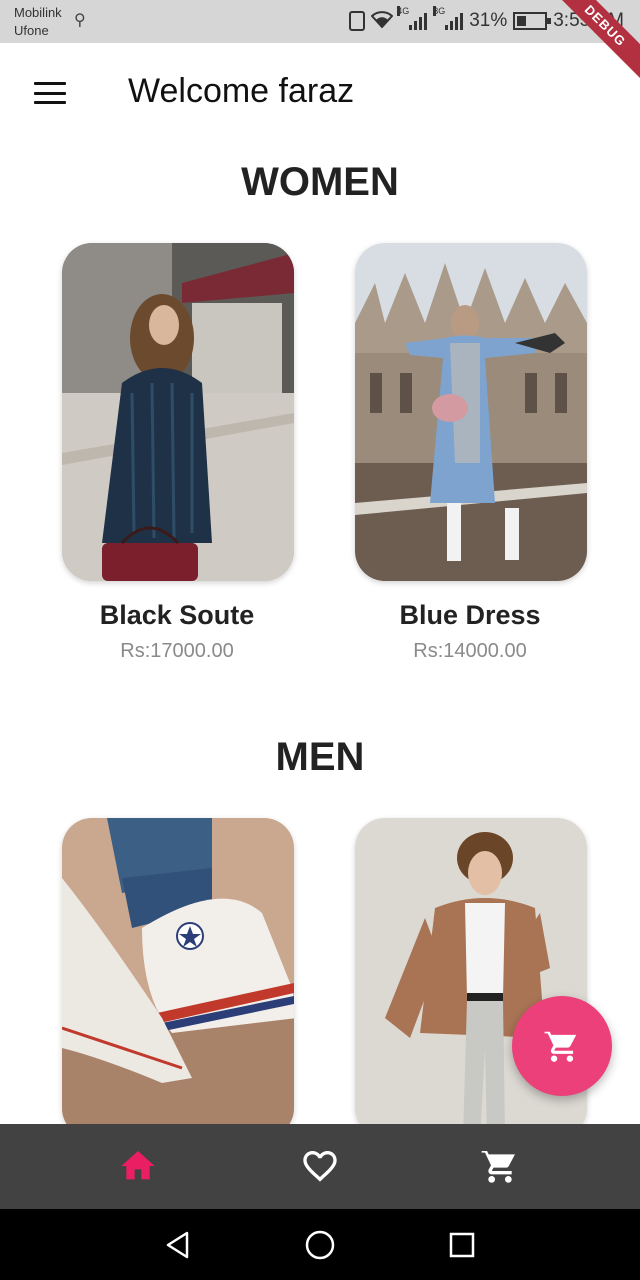  Describe the element at coordinates (38, 12) in the screenshot. I see `carrier-name-1: Mobilink` at that location.